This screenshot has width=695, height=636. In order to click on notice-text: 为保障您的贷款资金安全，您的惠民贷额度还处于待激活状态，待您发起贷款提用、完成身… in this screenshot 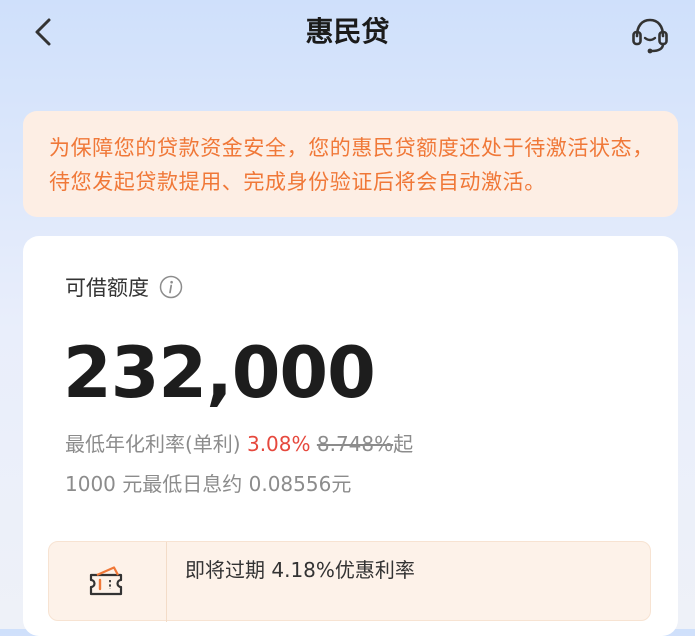, I will do `click(351, 165)`.